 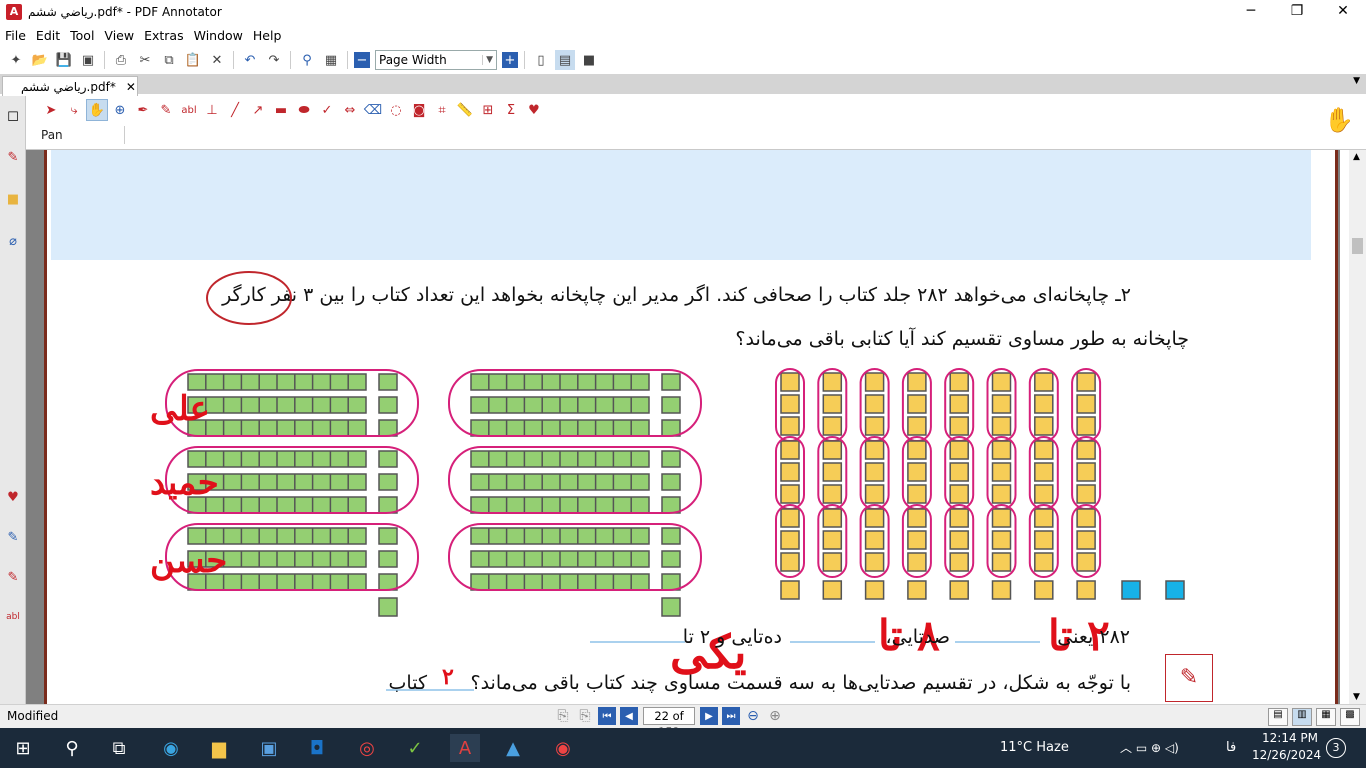 What do you see at coordinates (164, 35) in the screenshot?
I see `menu-extras: Extras` at bounding box center [164, 35].